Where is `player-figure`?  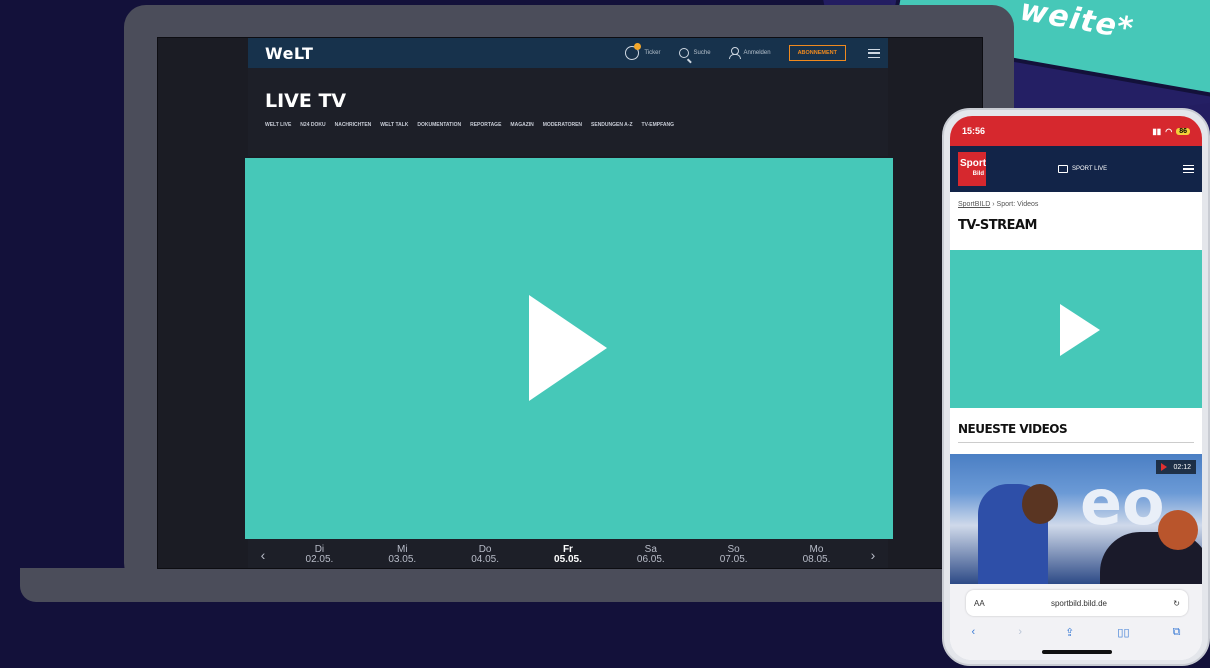 player-figure is located at coordinates (1018, 534).